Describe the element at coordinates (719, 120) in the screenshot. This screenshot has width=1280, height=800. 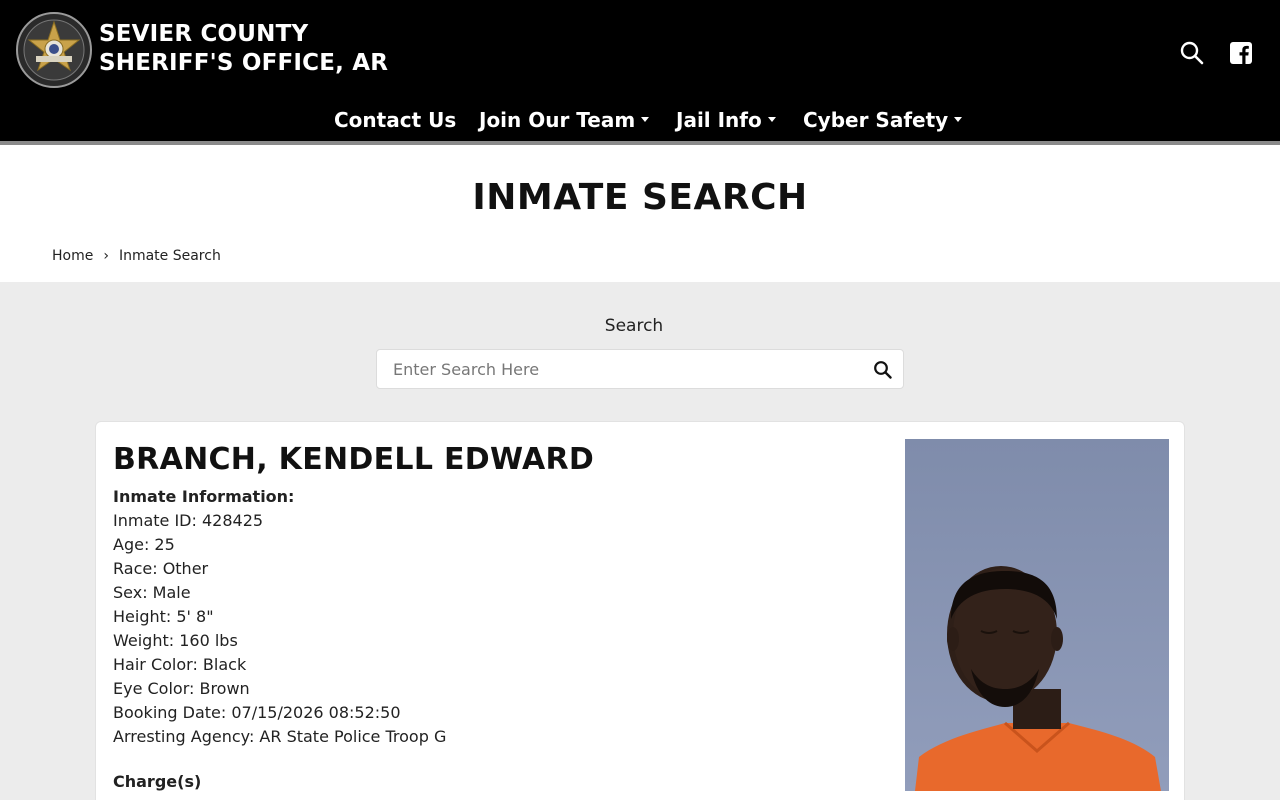
I see `nav-item-label: Jail Info` at that location.